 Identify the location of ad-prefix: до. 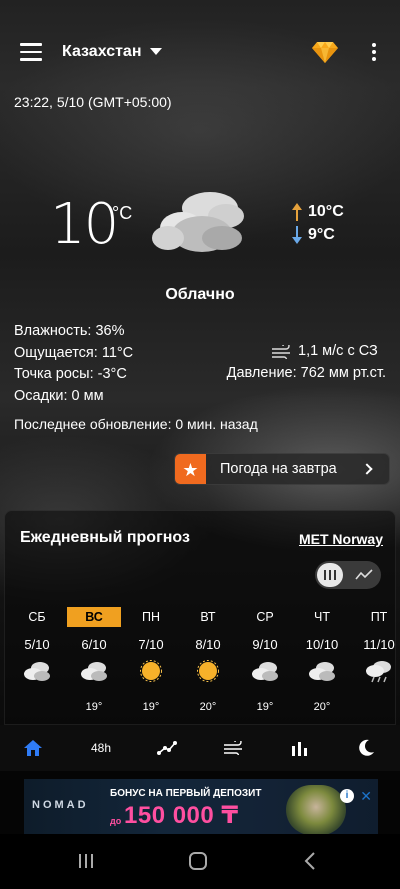
(116, 821).